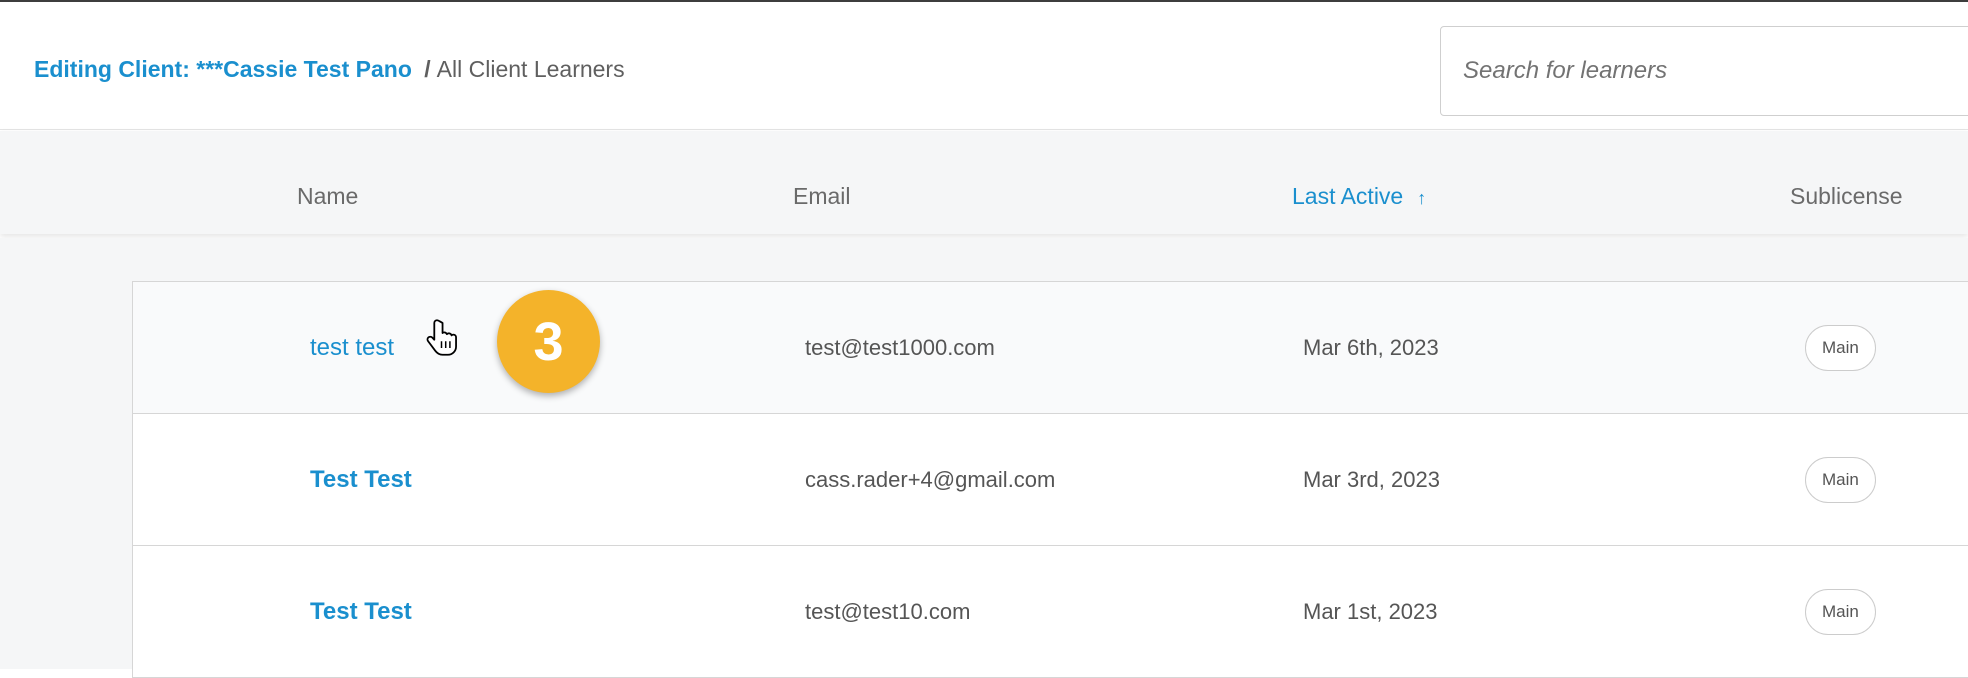 This screenshot has height=678, width=1968. What do you see at coordinates (1846, 196) in the screenshot?
I see `column-header-sublicense: Sublicense` at bounding box center [1846, 196].